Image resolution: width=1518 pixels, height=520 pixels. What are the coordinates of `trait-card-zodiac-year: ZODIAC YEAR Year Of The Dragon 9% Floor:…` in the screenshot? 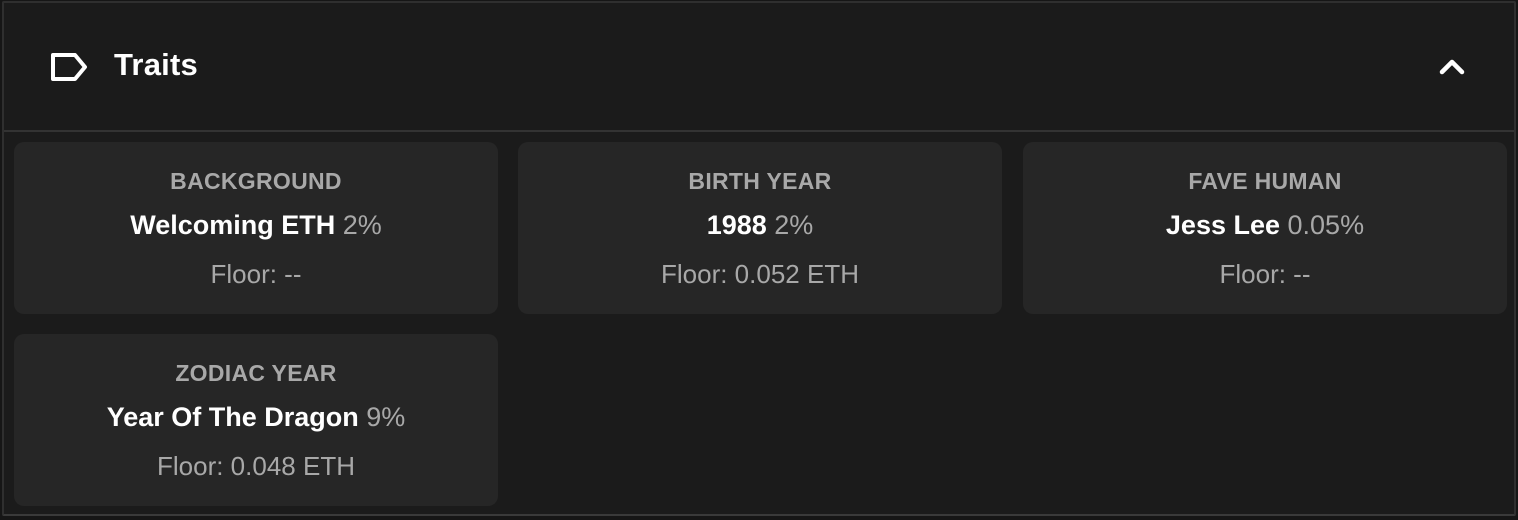 It's located at (256, 420).